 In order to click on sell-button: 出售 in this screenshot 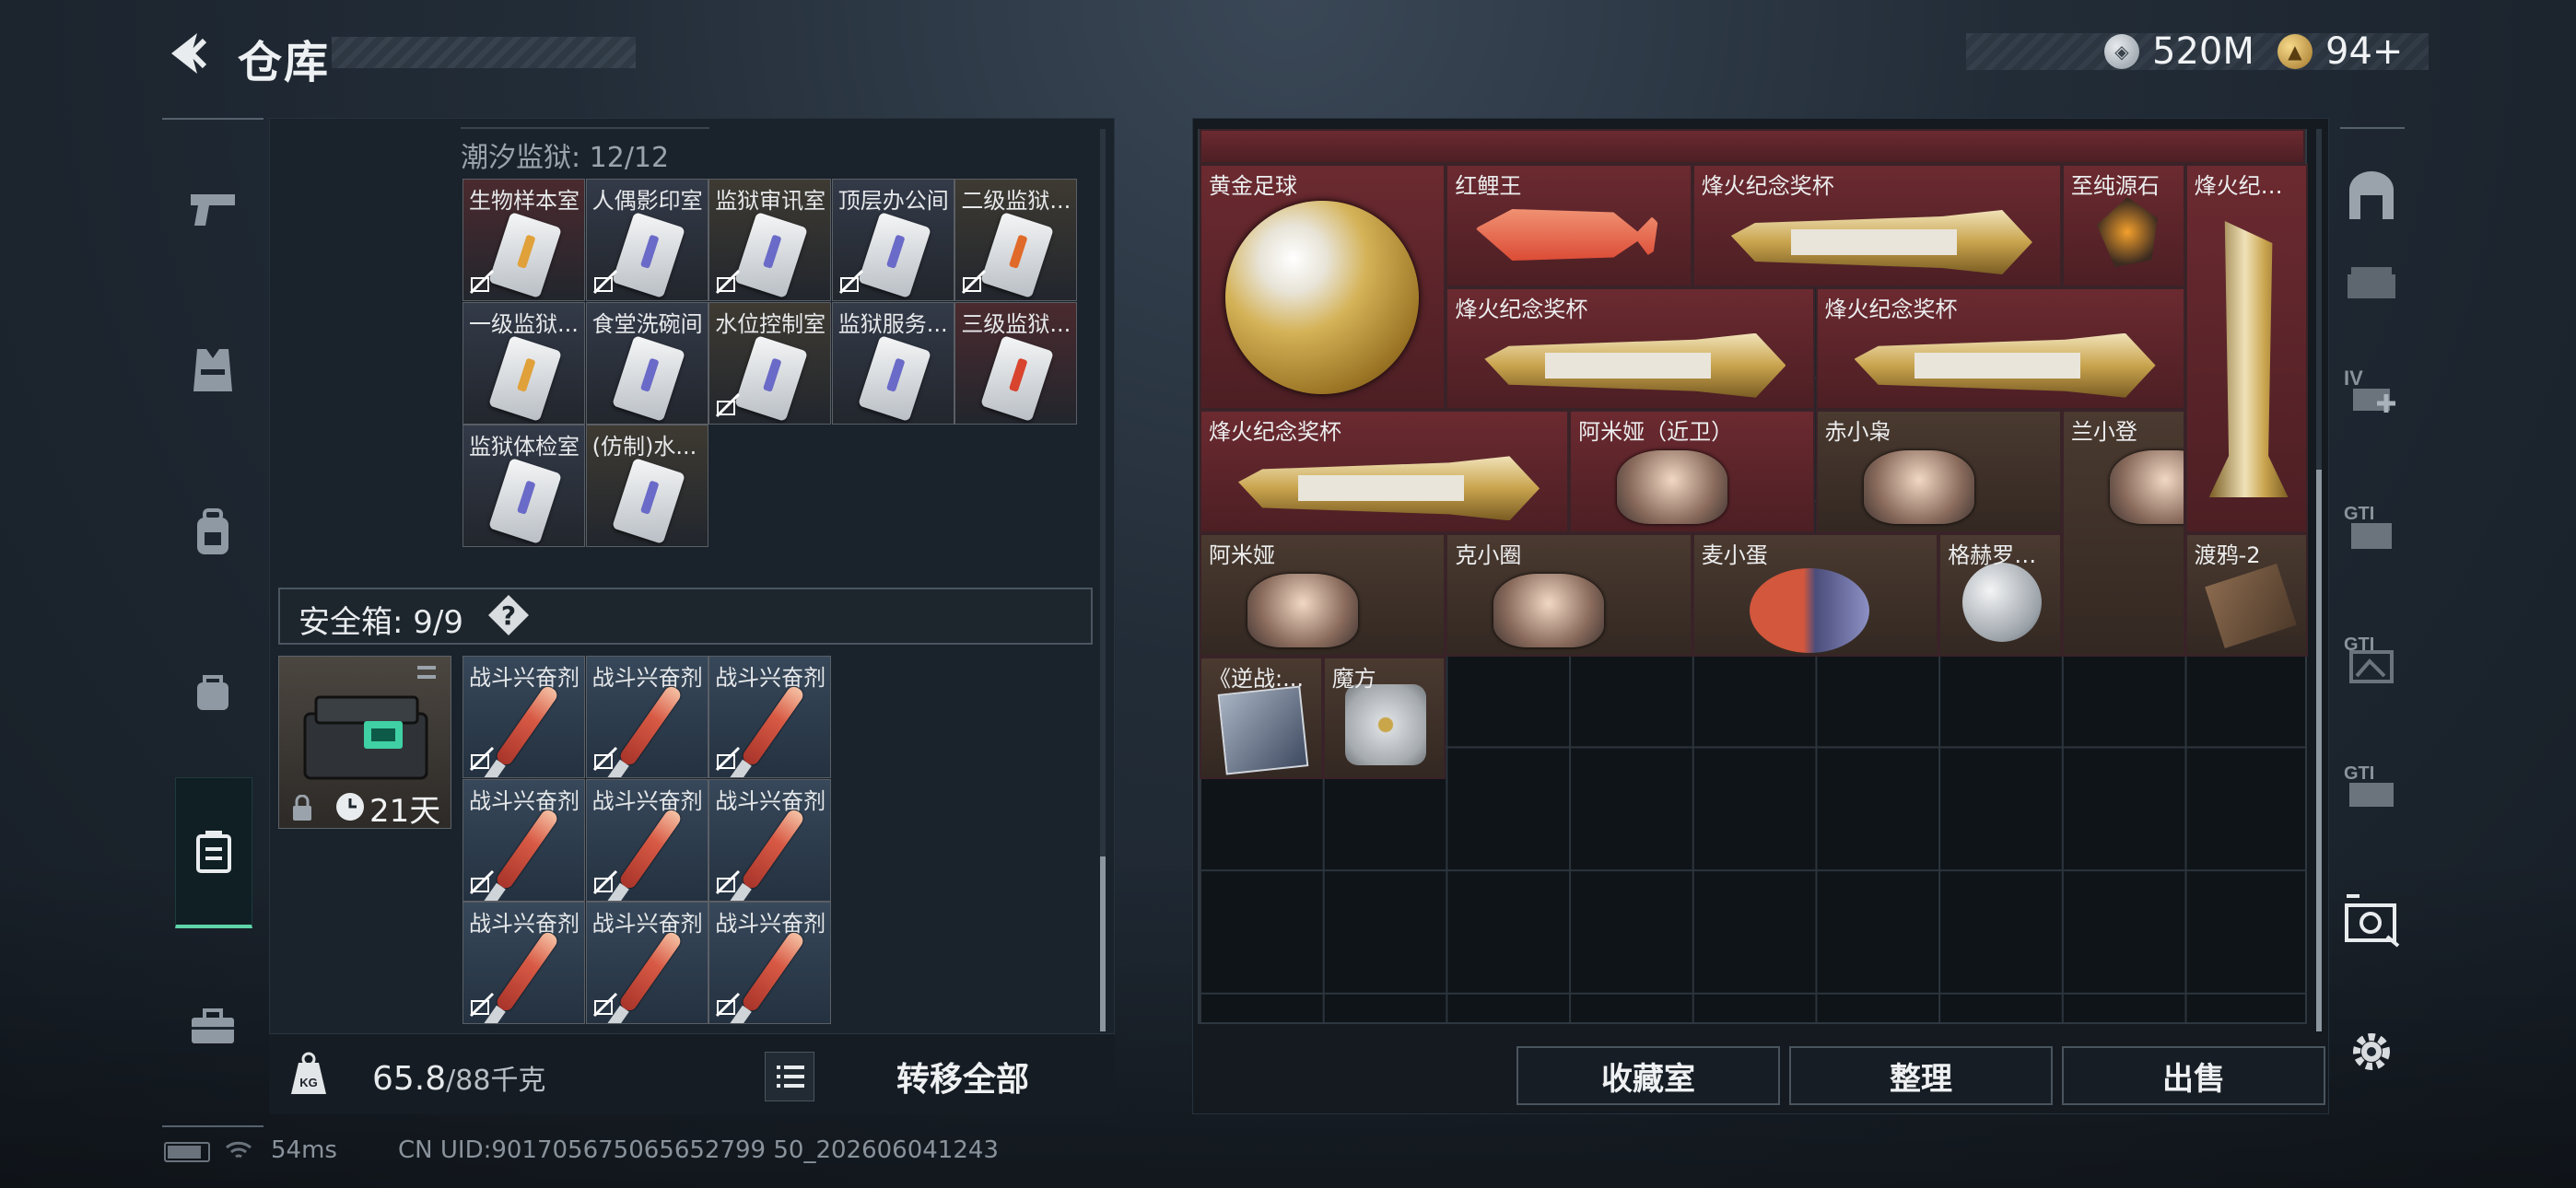, I will do `click(2193, 1075)`.